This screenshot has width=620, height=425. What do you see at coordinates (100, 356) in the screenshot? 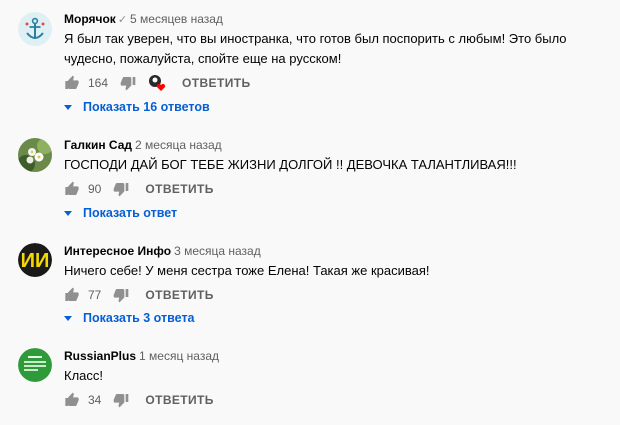
I see `author-name: RussianPlus` at bounding box center [100, 356].